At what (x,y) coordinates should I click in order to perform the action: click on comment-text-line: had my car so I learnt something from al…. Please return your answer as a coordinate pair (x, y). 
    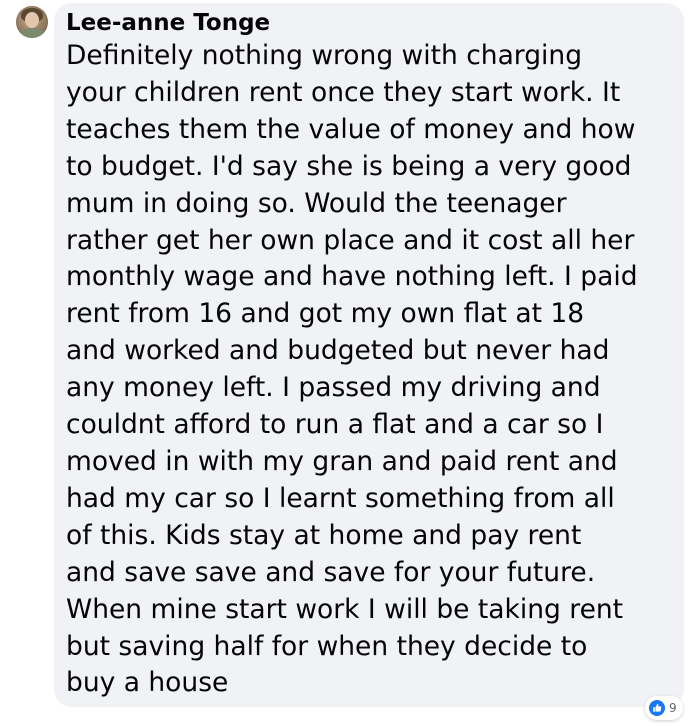
    Looking at the image, I should click on (340, 498).